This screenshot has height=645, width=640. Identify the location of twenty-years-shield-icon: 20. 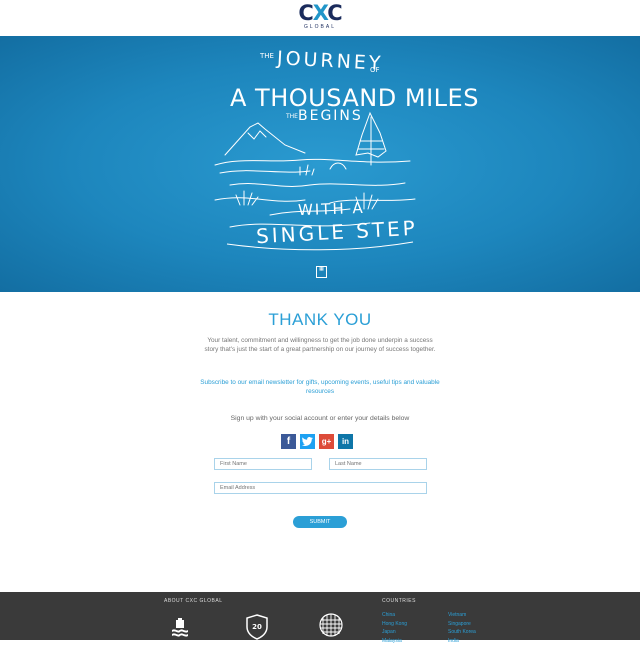
(257, 627).